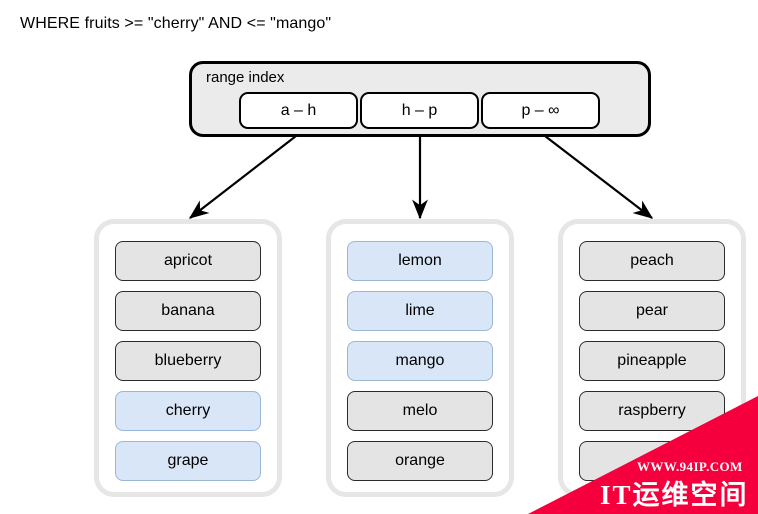 The height and width of the screenshot is (514, 758). I want to click on range-cell-a-h: a – h, so click(298, 110).